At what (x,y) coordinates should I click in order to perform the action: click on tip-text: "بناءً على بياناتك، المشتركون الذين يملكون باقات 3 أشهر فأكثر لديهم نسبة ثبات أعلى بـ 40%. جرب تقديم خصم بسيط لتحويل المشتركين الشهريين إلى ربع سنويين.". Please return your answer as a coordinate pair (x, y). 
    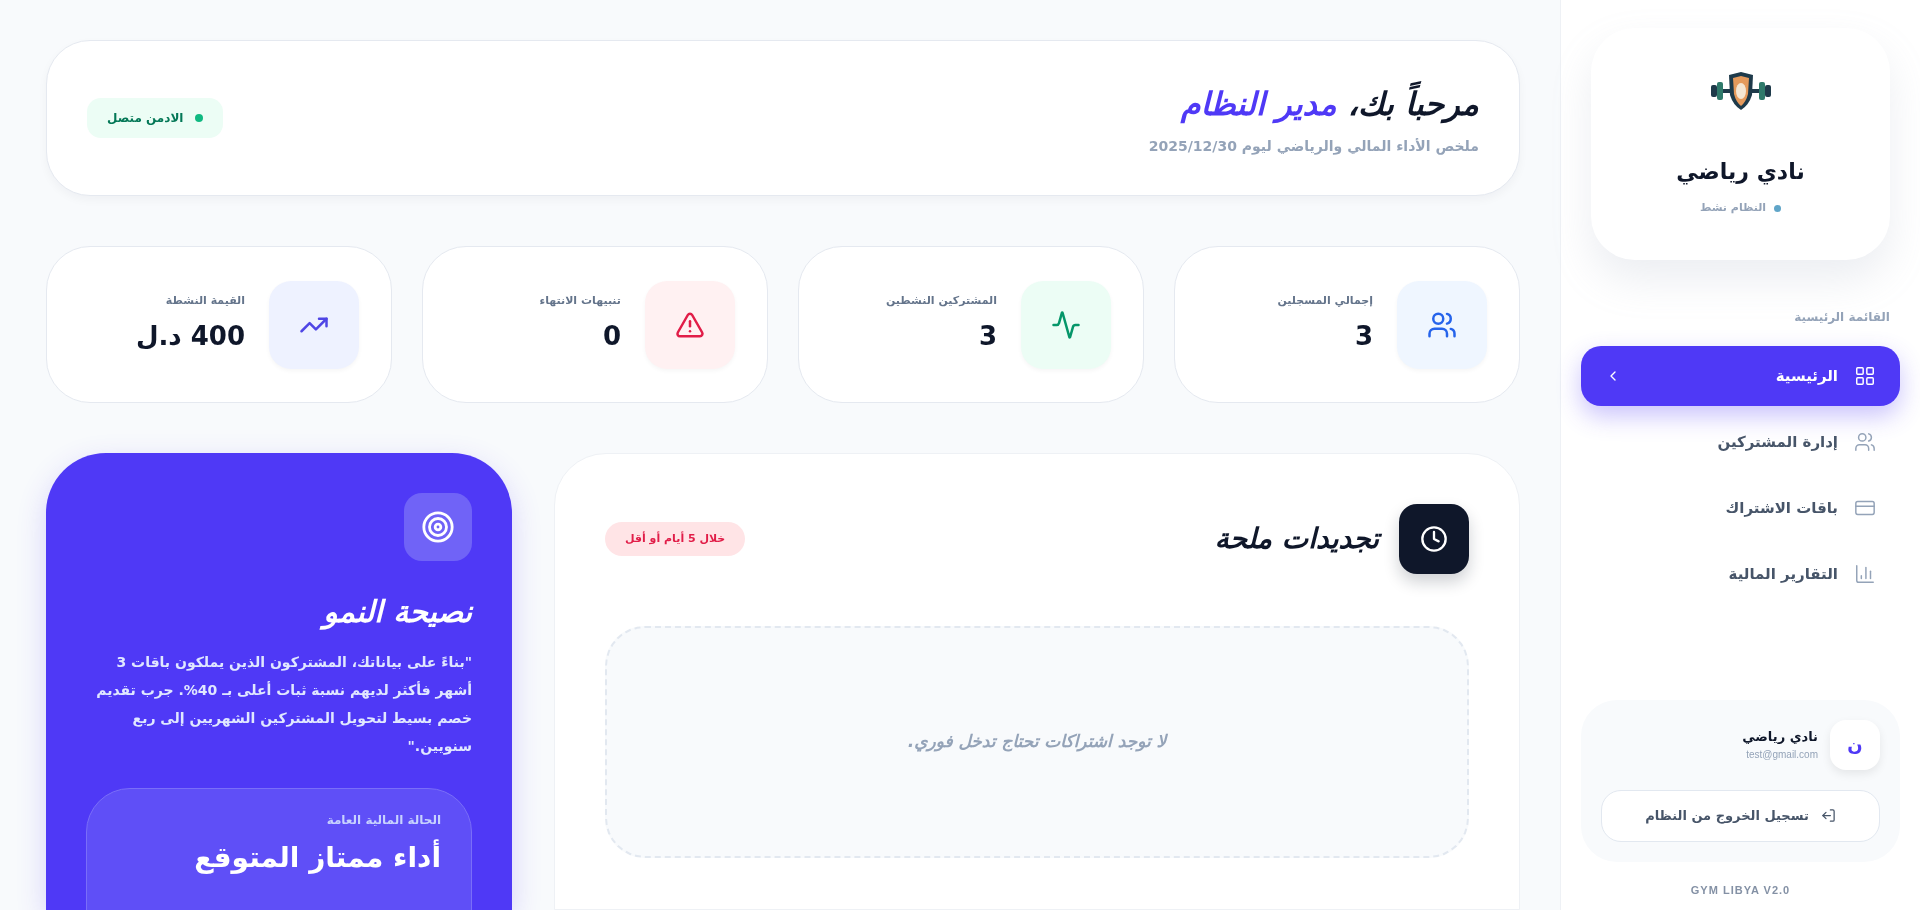
    Looking at the image, I should click on (283, 705).